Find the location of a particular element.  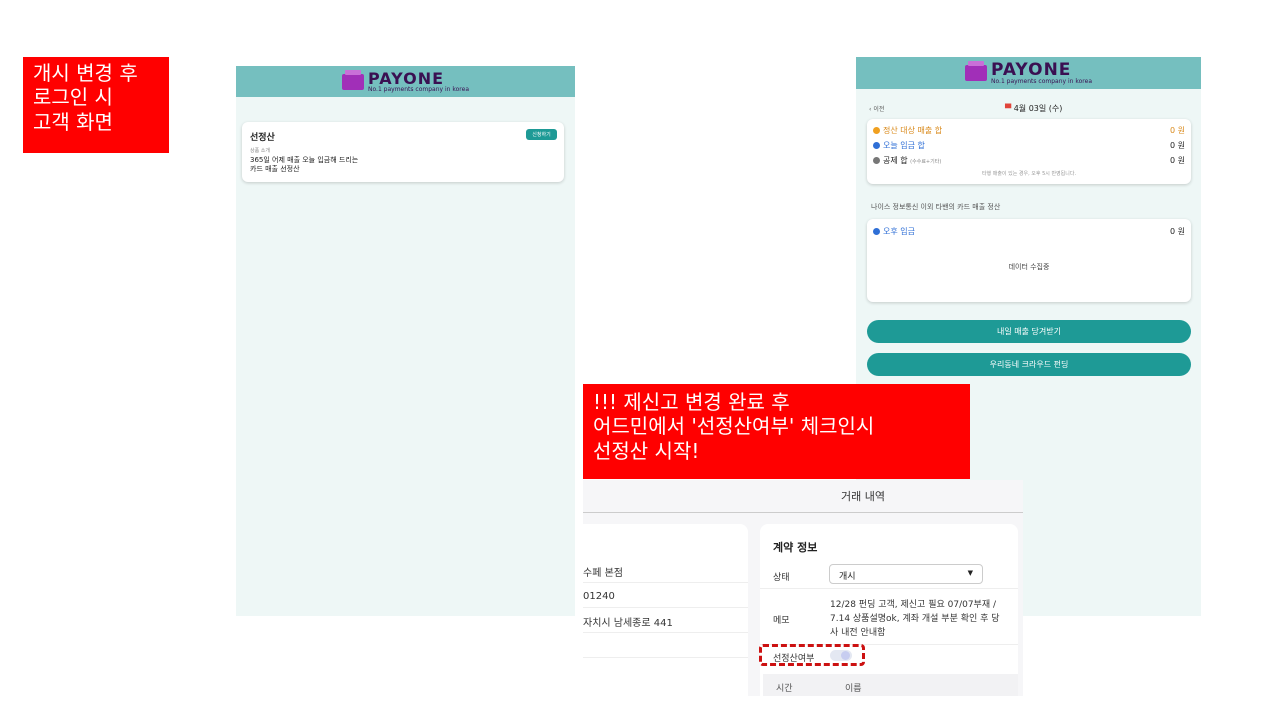

col-name: 이름 is located at coordinates (853, 689).